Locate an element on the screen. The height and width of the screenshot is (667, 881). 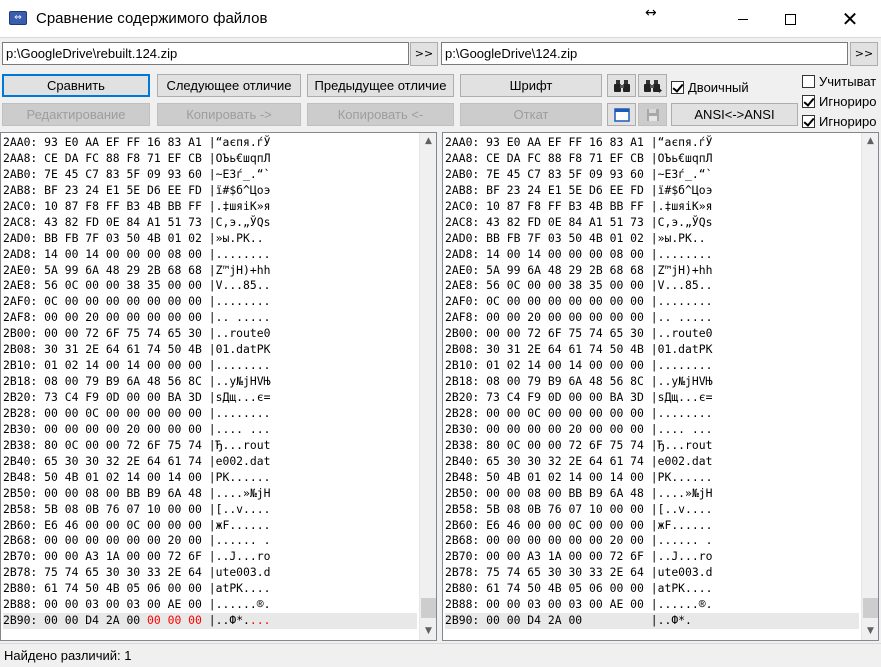
option-ignore2-checkbox: Игнориро is located at coordinates (839, 121).